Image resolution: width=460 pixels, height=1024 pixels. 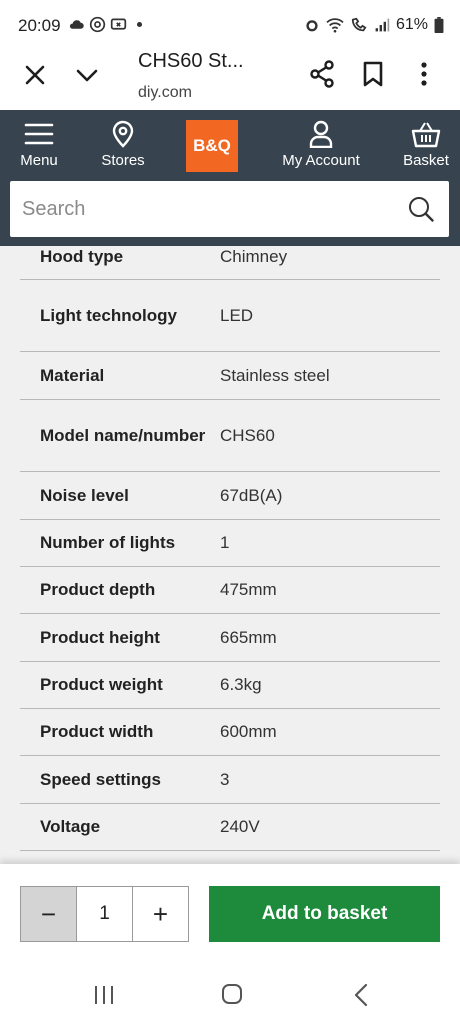 I want to click on my-account-button: My Account, so click(x=321, y=144).